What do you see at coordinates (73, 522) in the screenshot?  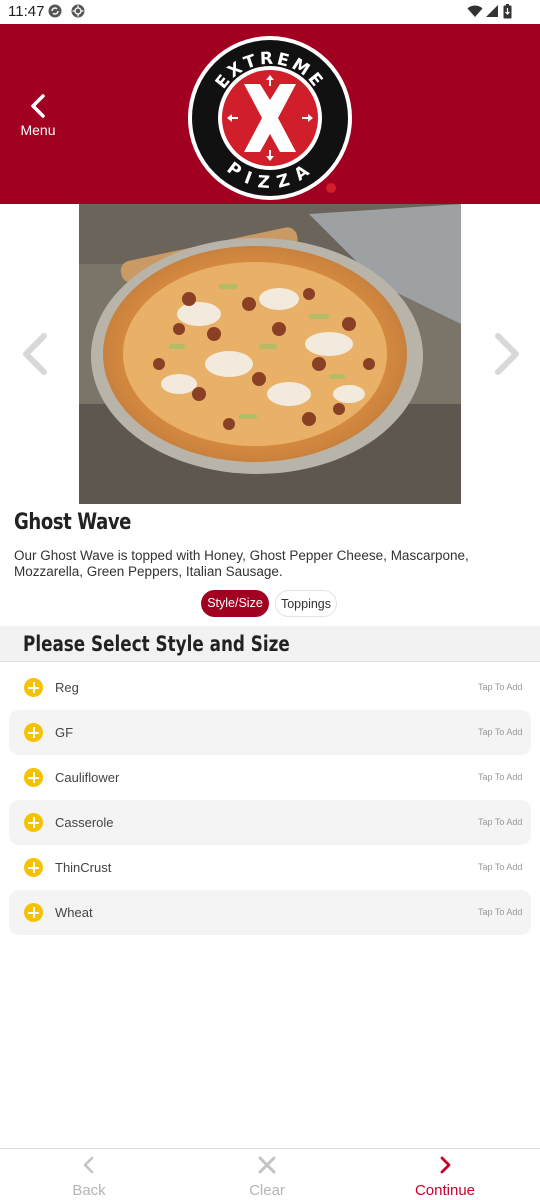 I see `product-title: Ghost Wave` at bounding box center [73, 522].